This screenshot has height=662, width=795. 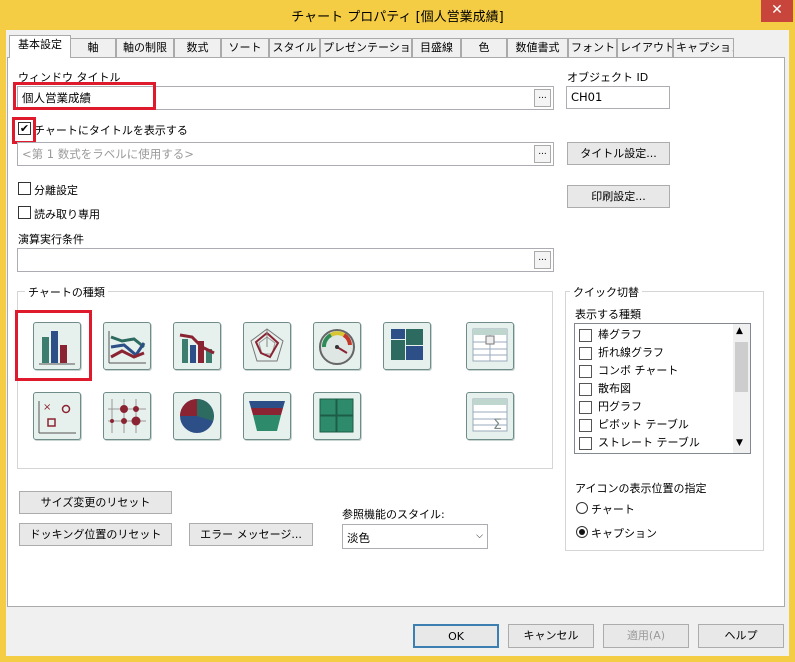 What do you see at coordinates (613, 509) in the screenshot?
I see `radio-chart-label: チャート` at bounding box center [613, 509].